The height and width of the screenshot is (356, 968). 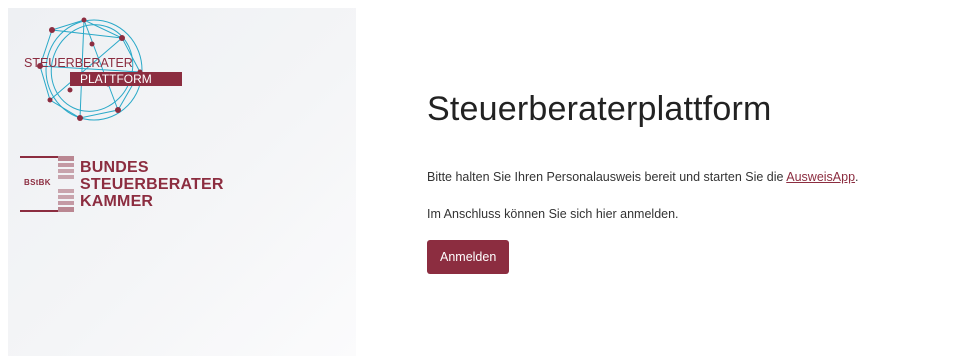 I want to click on chamber-logo-line2: STEUERBERATER, so click(x=152, y=184).